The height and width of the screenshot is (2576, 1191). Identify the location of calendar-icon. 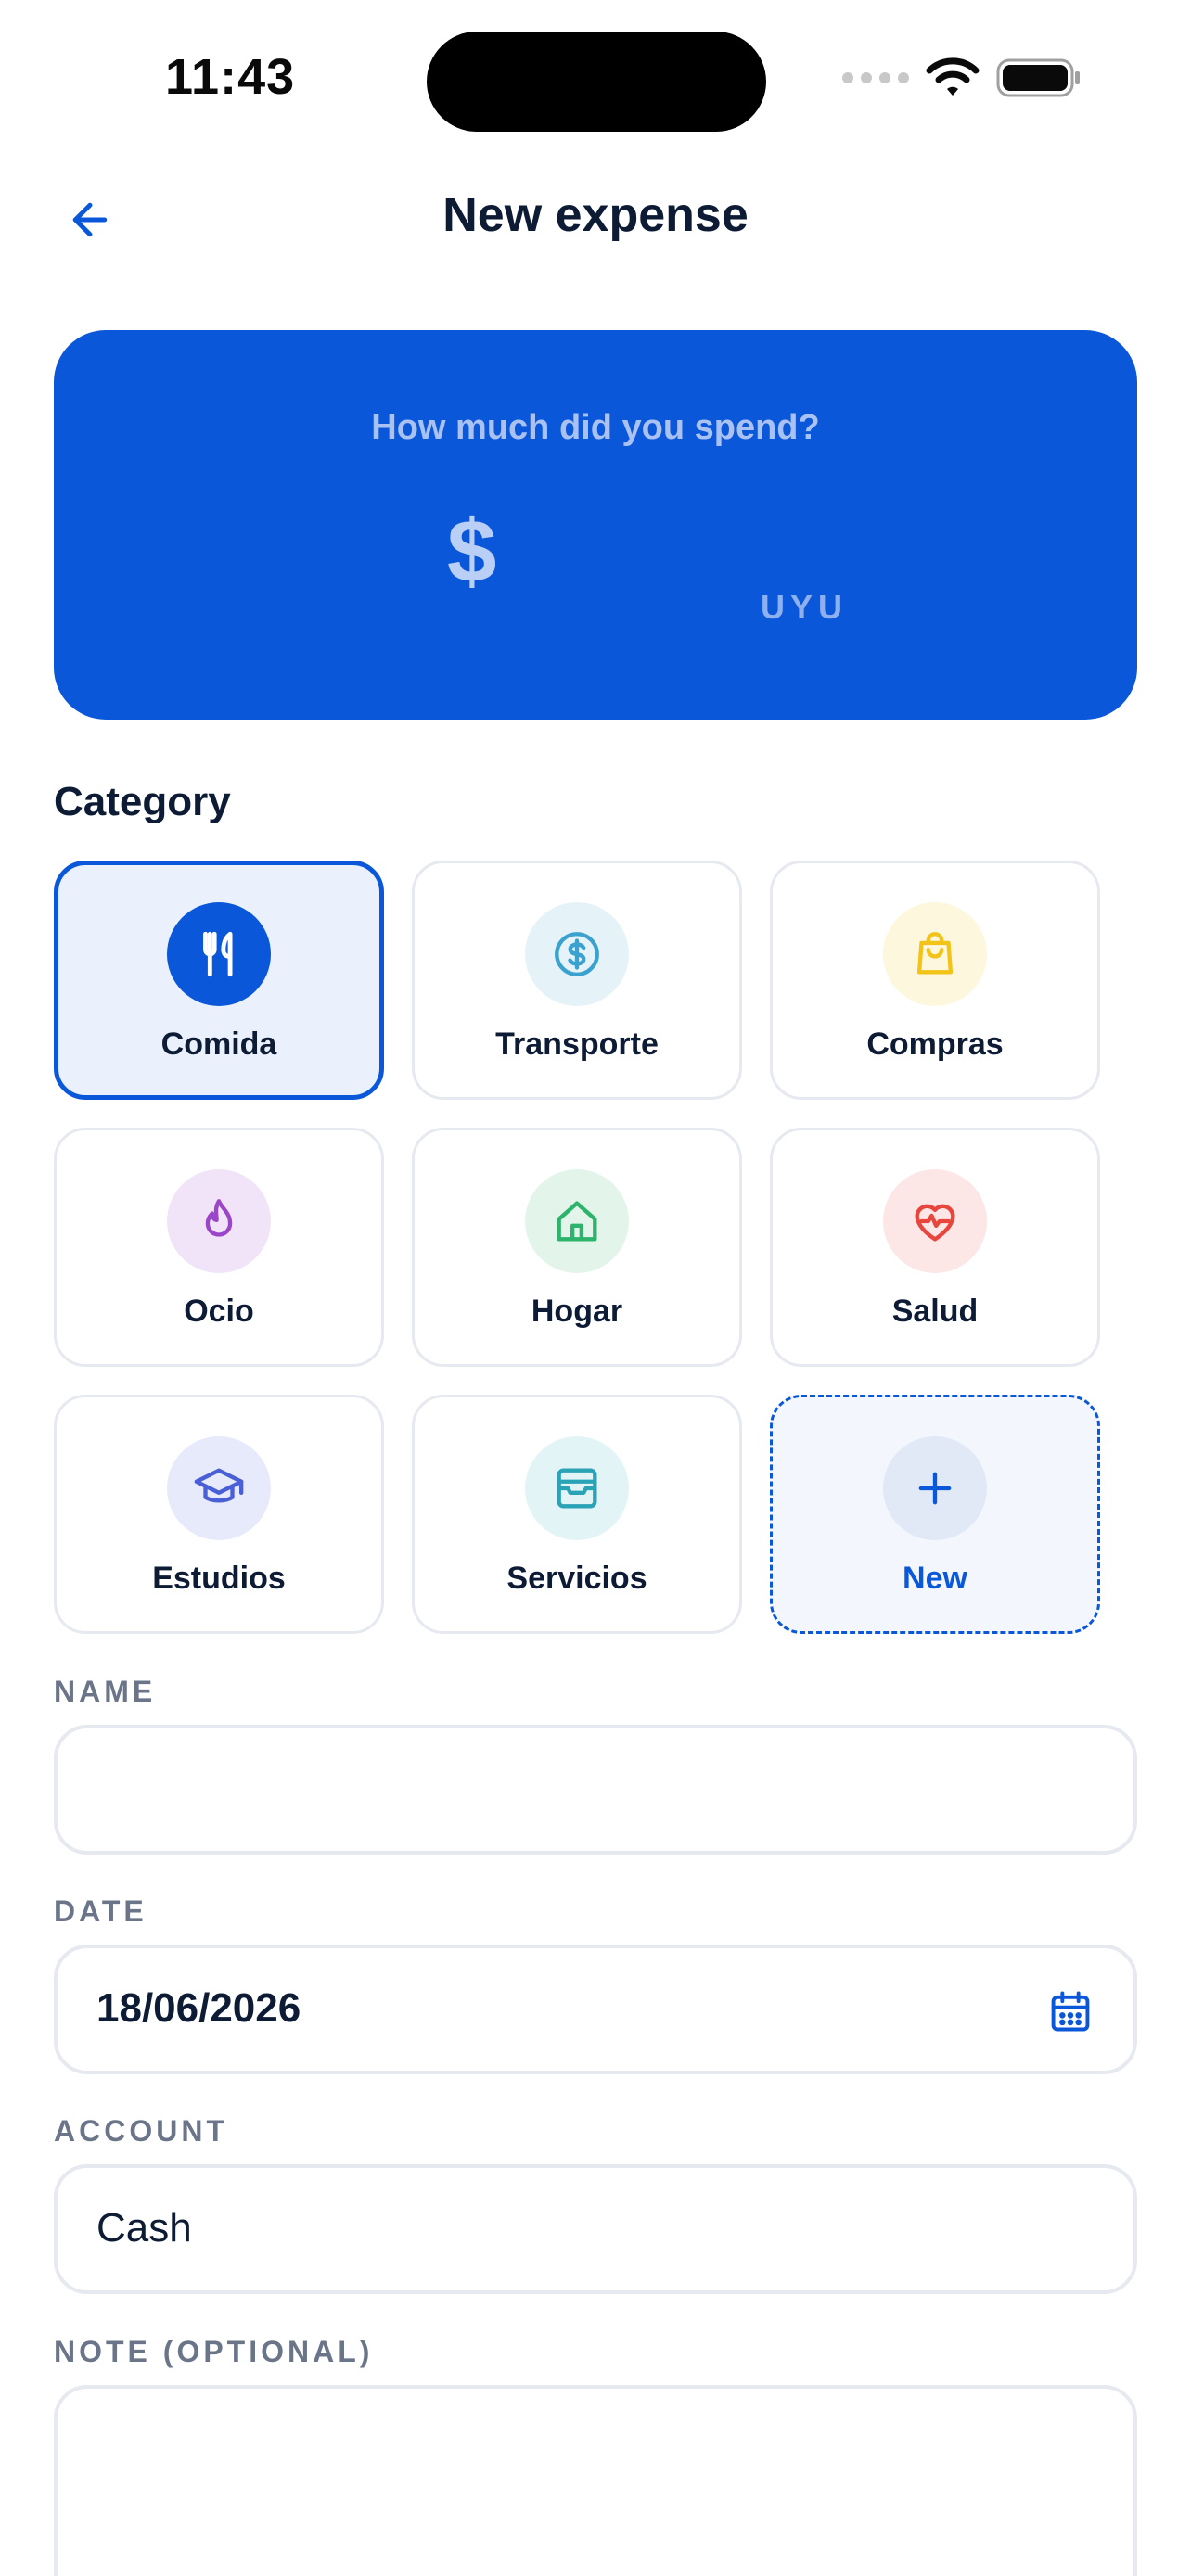
(1070, 2011).